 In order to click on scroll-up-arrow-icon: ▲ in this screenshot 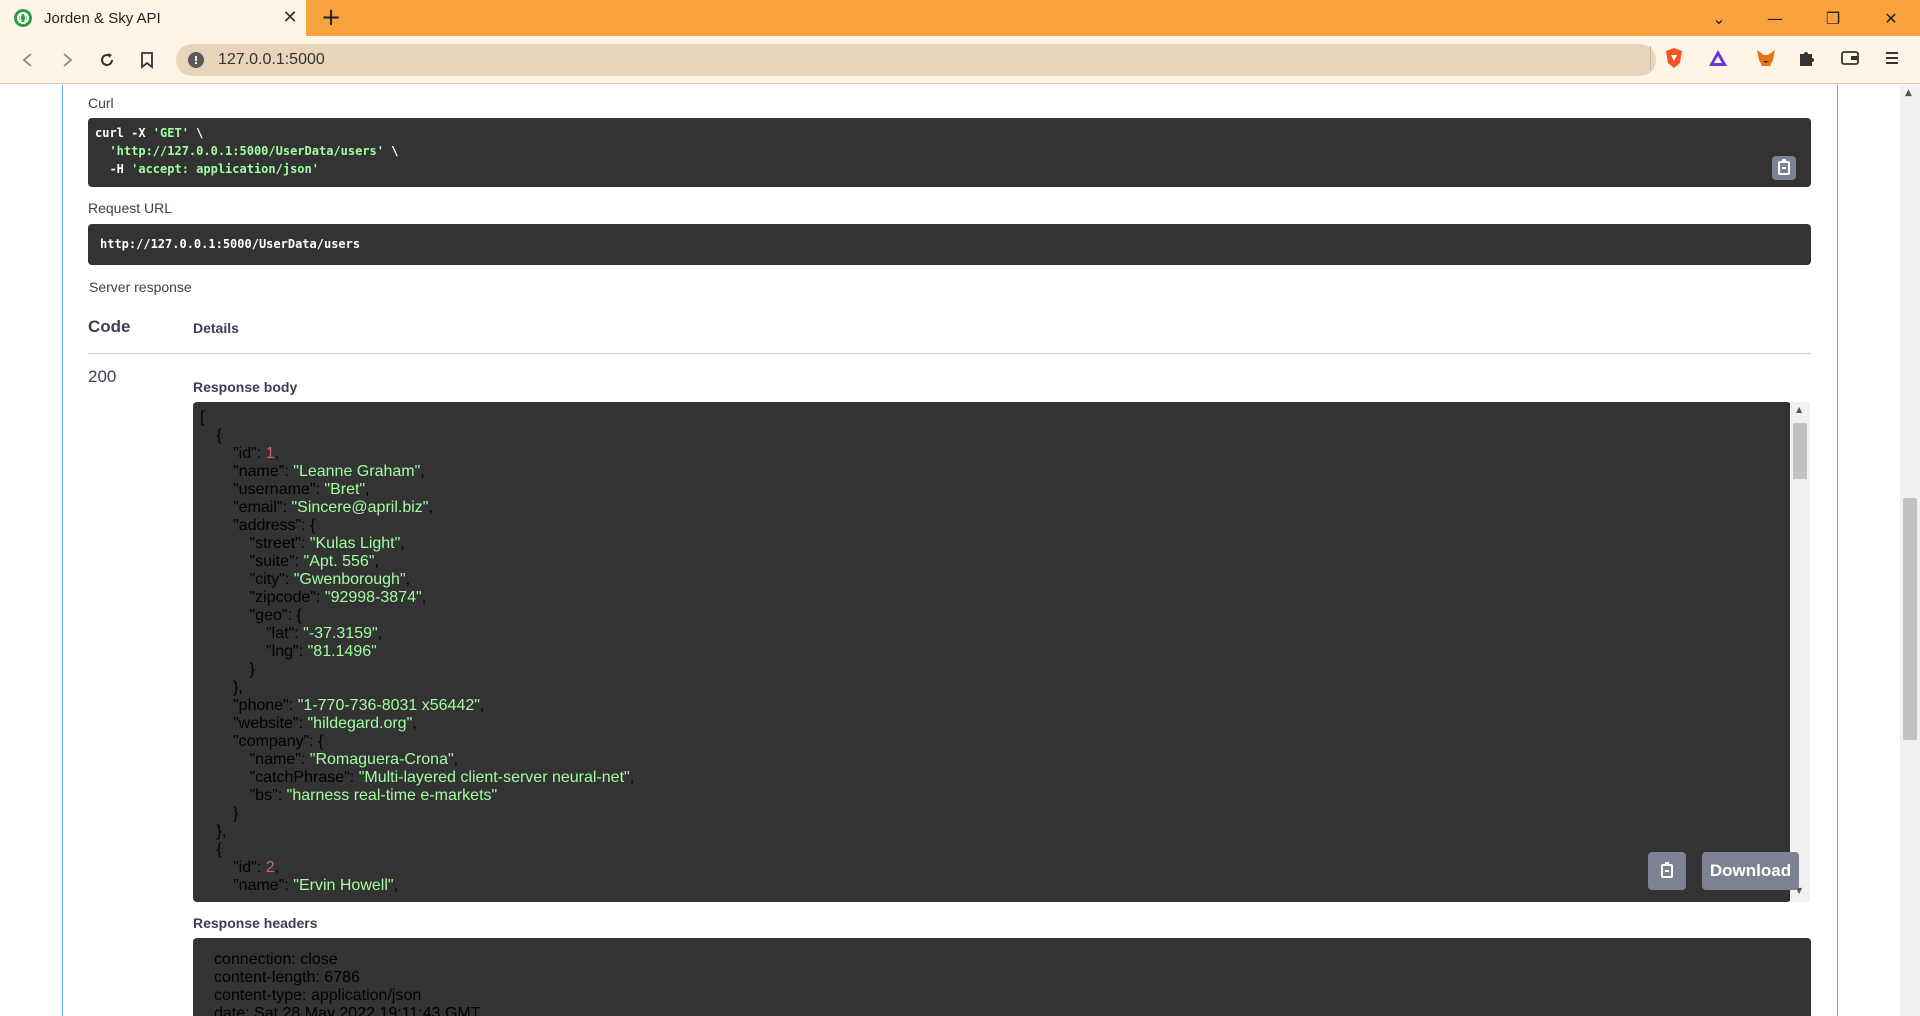, I will do `click(1799, 409)`.